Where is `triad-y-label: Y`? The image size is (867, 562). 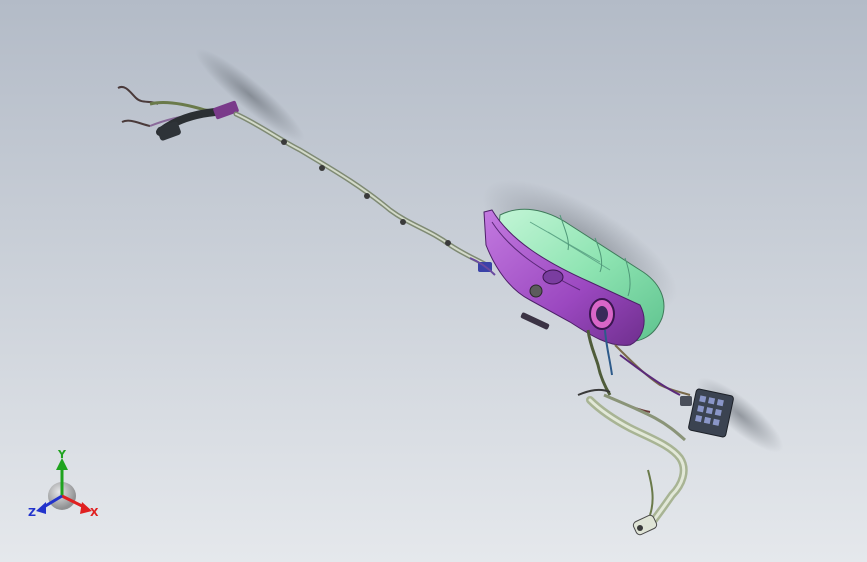
triad-y-label: Y is located at coordinates (62, 454).